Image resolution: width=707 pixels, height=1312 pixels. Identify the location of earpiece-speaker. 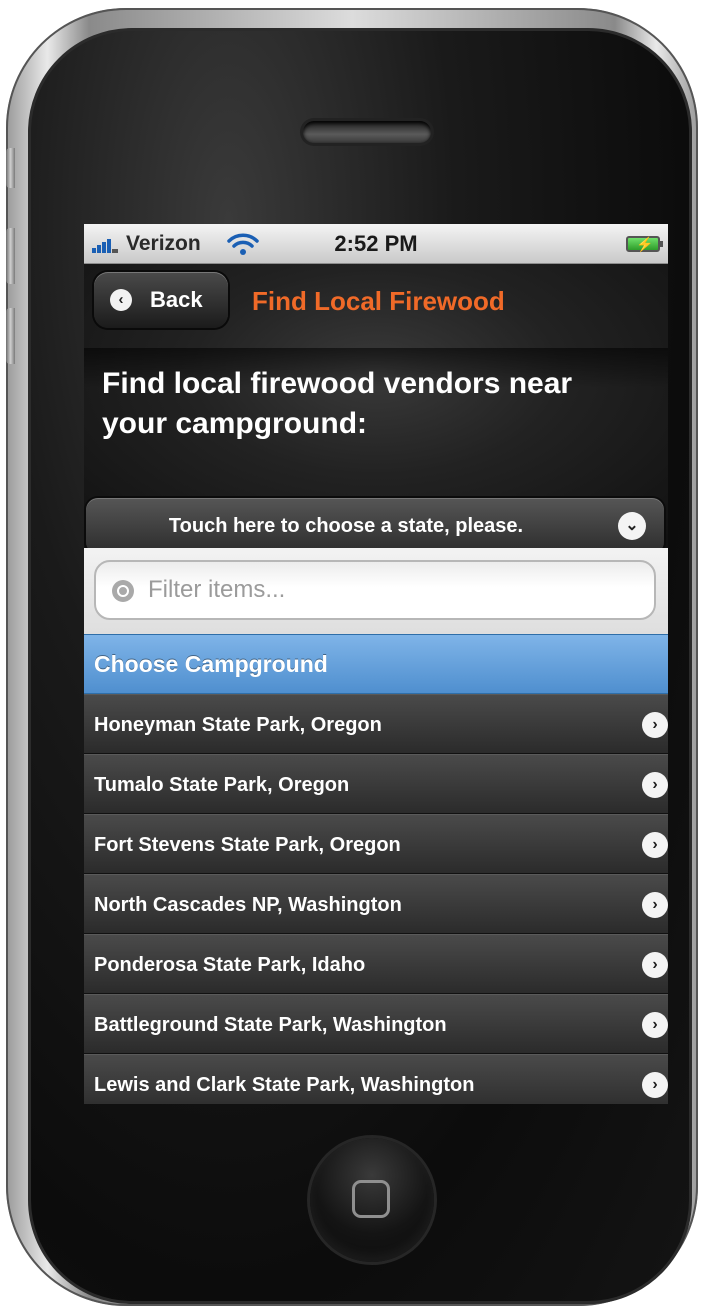
(367, 132).